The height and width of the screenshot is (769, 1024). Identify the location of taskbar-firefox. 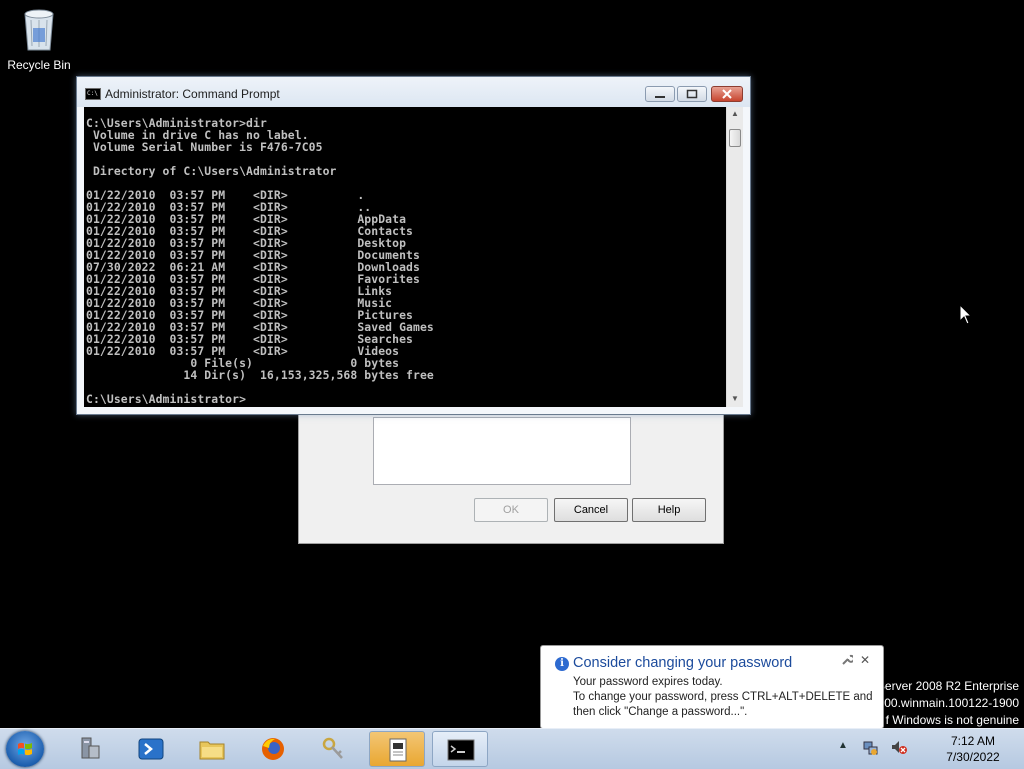
(273, 749).